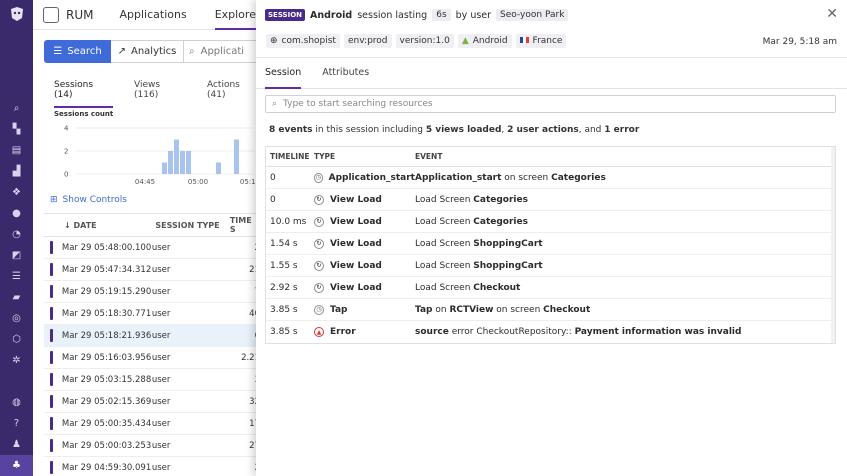 Image resolution: width=847 pixels, height=476 pixels. I want to click on tag-version: version:1.0, so click(424, 41).